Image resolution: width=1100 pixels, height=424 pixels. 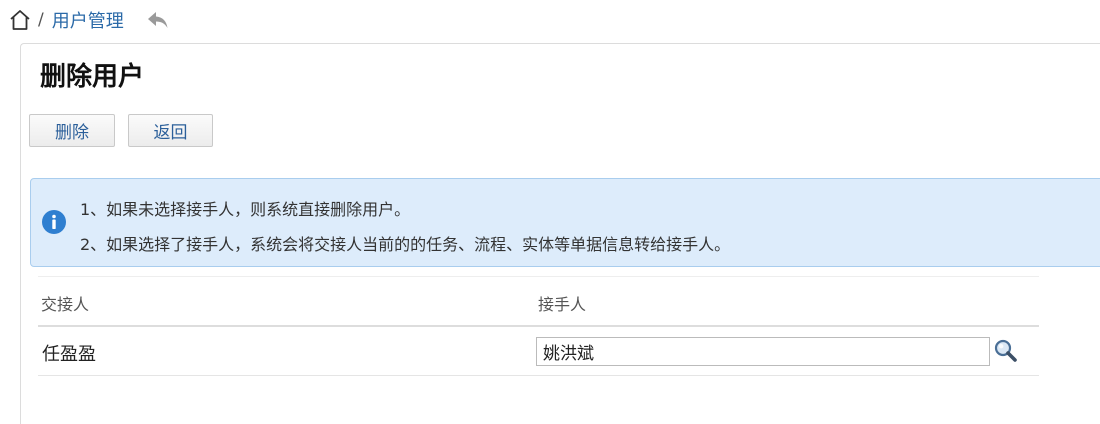 I want to click on table-row: 任盈盈, so click(x=538, y=351).